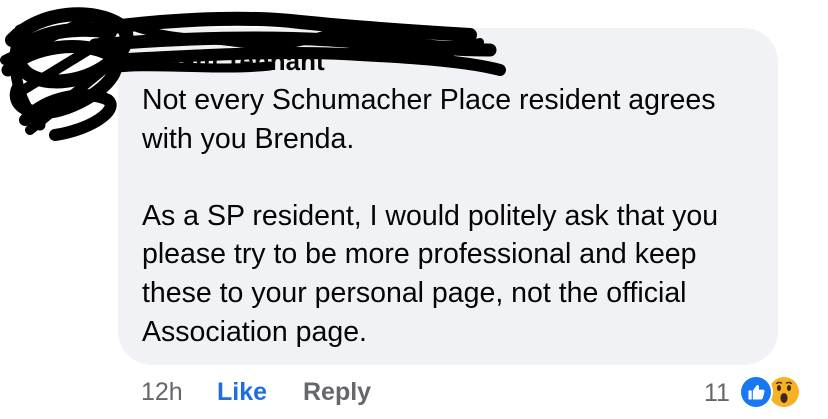 This screenshot has height=419, width=828. Describe the element at coordinates (337, 392) in the screenshot. I see `reply-button: Reply` at that location.